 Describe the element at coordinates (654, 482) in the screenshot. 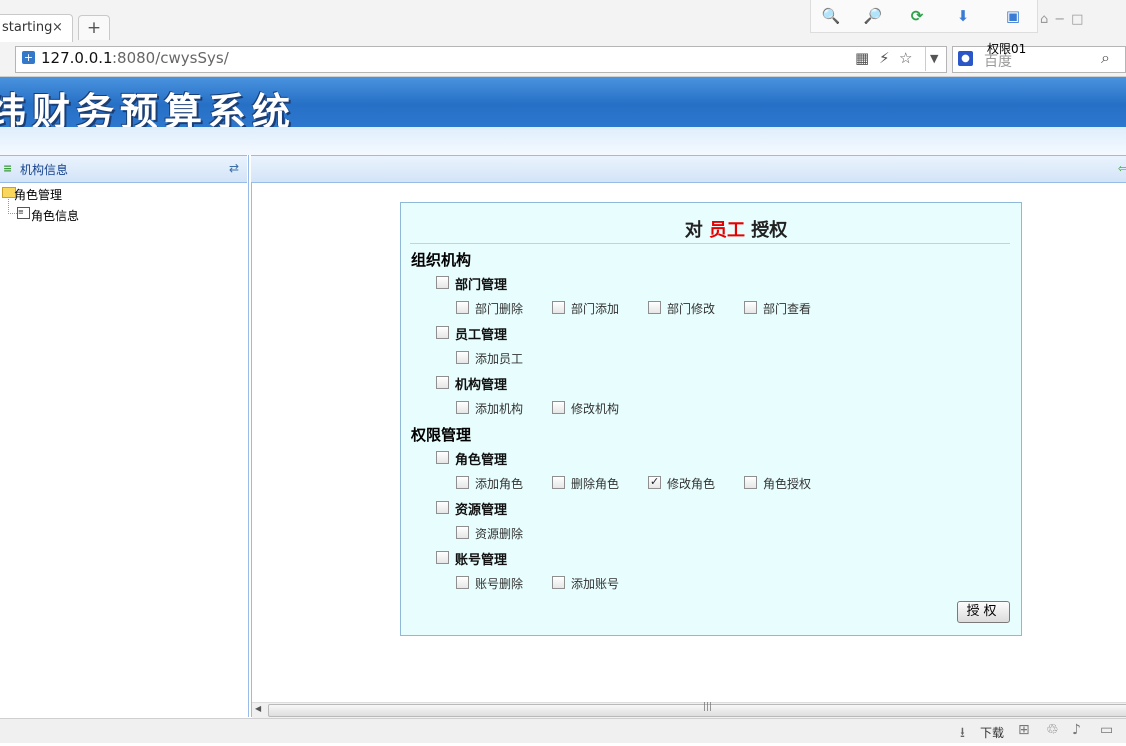

I see `checkbox-role-edit` at that location.